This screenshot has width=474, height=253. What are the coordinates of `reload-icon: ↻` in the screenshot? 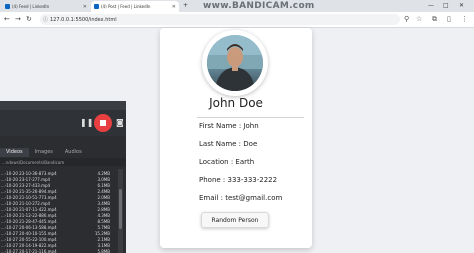 It's located at (29, 19).